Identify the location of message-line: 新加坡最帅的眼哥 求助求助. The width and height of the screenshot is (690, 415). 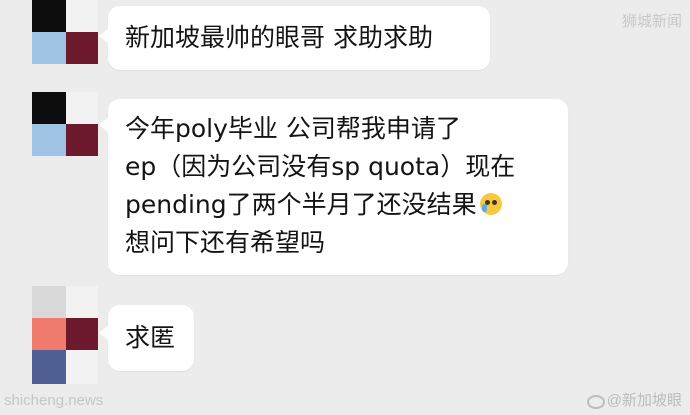
(279, 37).